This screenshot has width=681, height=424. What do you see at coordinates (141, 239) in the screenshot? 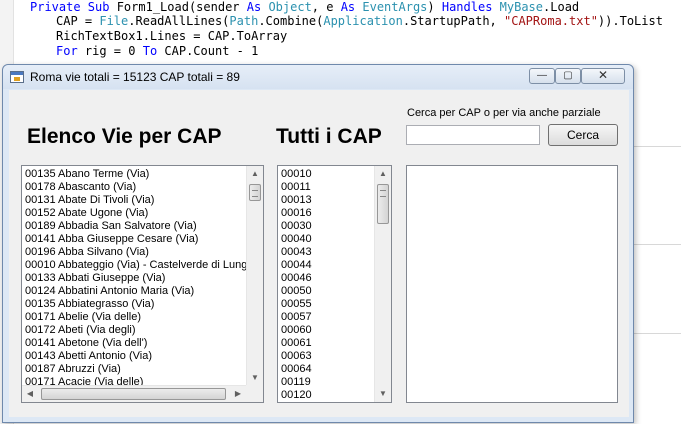
I see `vie-list-item: 00141 Abba Giuseppe Cesare (Via)` at bounding box center [141, 239].